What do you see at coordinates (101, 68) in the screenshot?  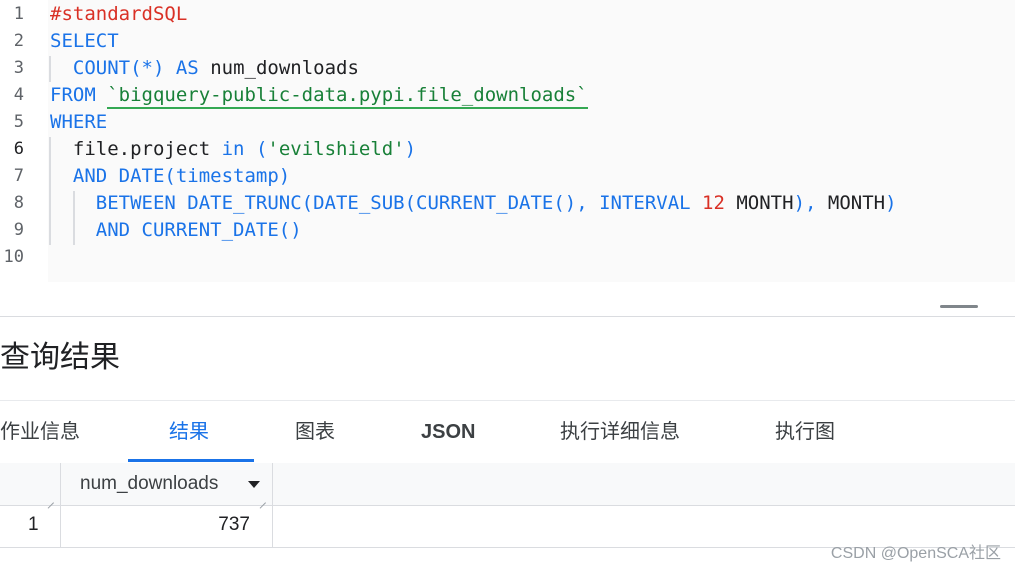 I see `code-token: COUNT` at bounding box center [101, 68].